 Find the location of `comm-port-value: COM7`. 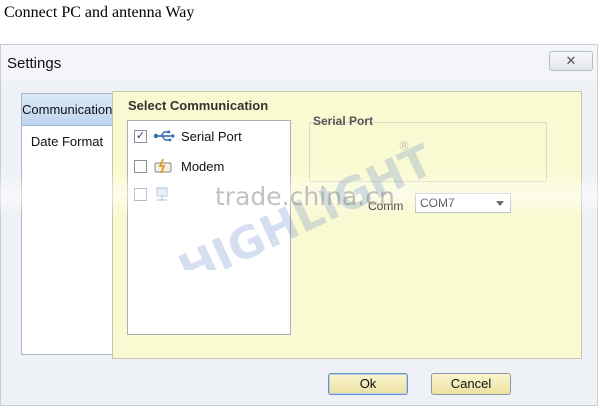

comm-port-value: COM7 is located at coordinates (437, 203).